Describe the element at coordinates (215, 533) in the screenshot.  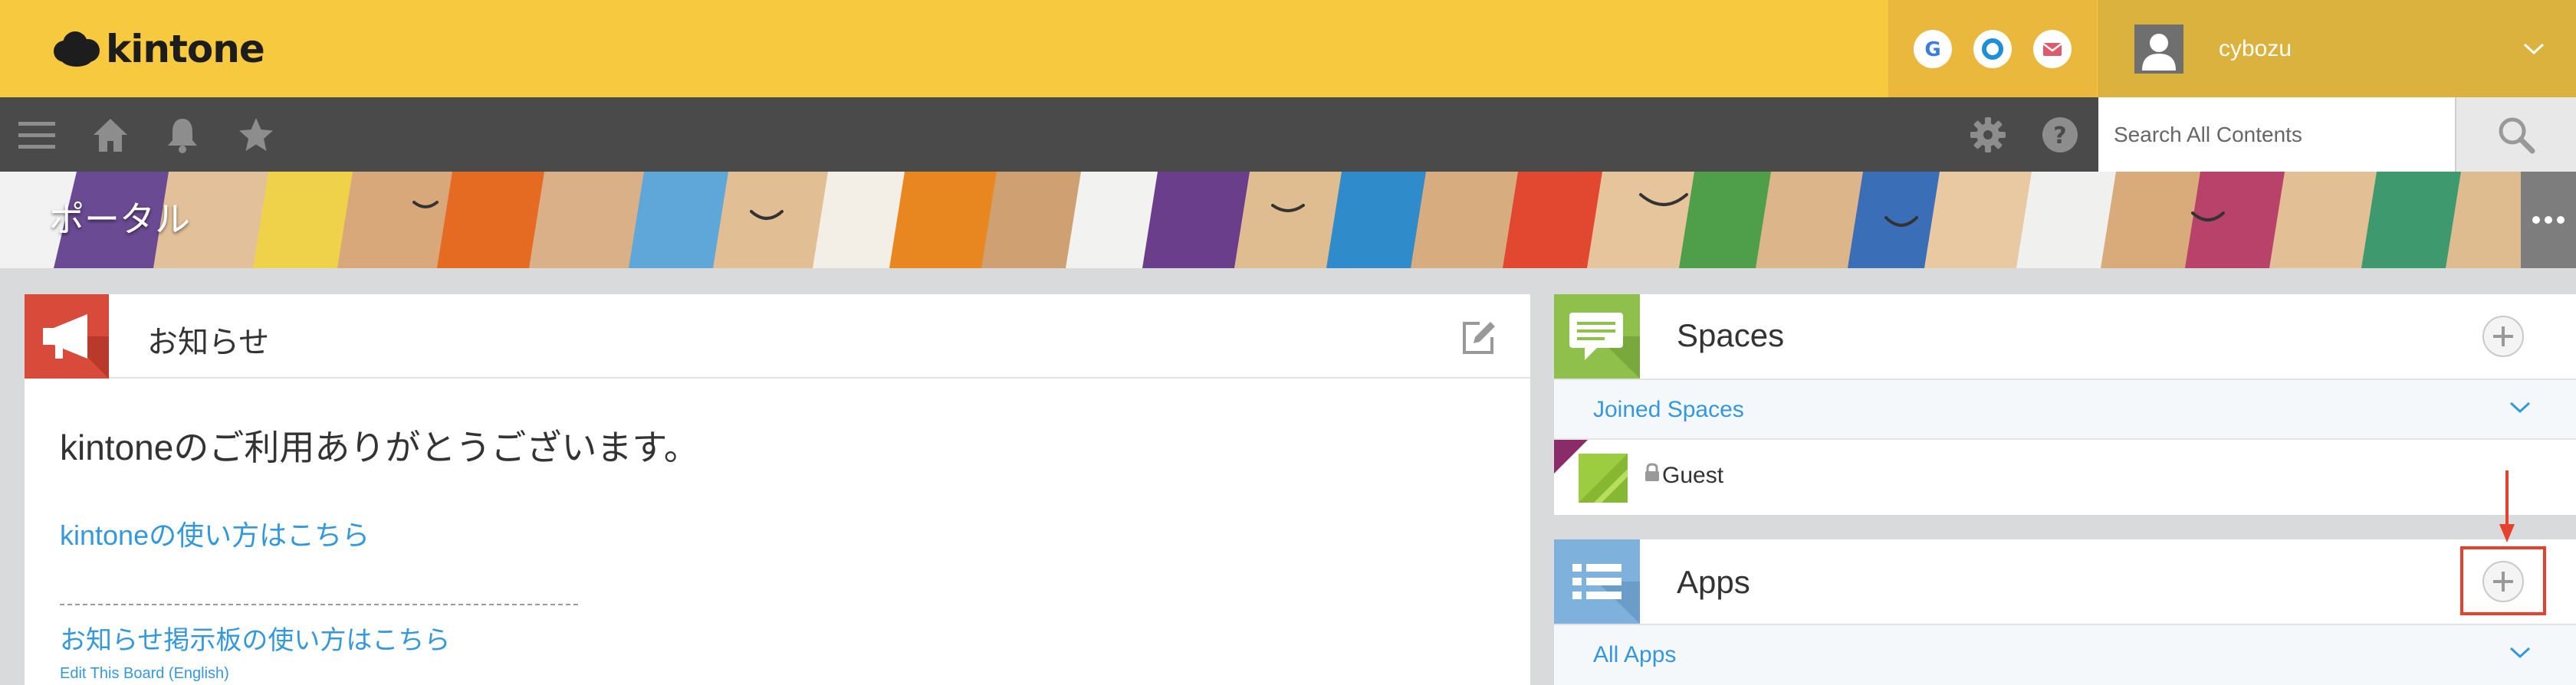
I see `howto-link: kintoneの使い方はこちら` at that location.